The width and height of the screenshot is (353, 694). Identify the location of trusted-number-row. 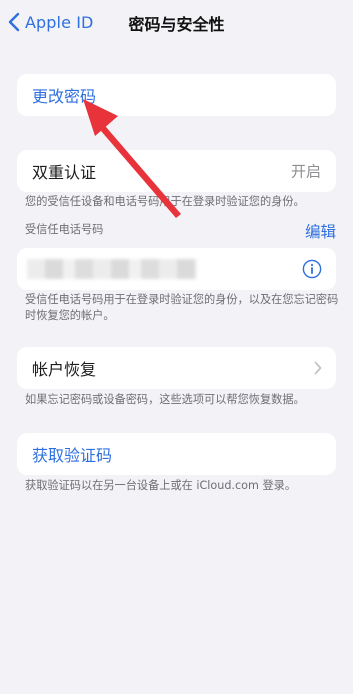
(176, 269).